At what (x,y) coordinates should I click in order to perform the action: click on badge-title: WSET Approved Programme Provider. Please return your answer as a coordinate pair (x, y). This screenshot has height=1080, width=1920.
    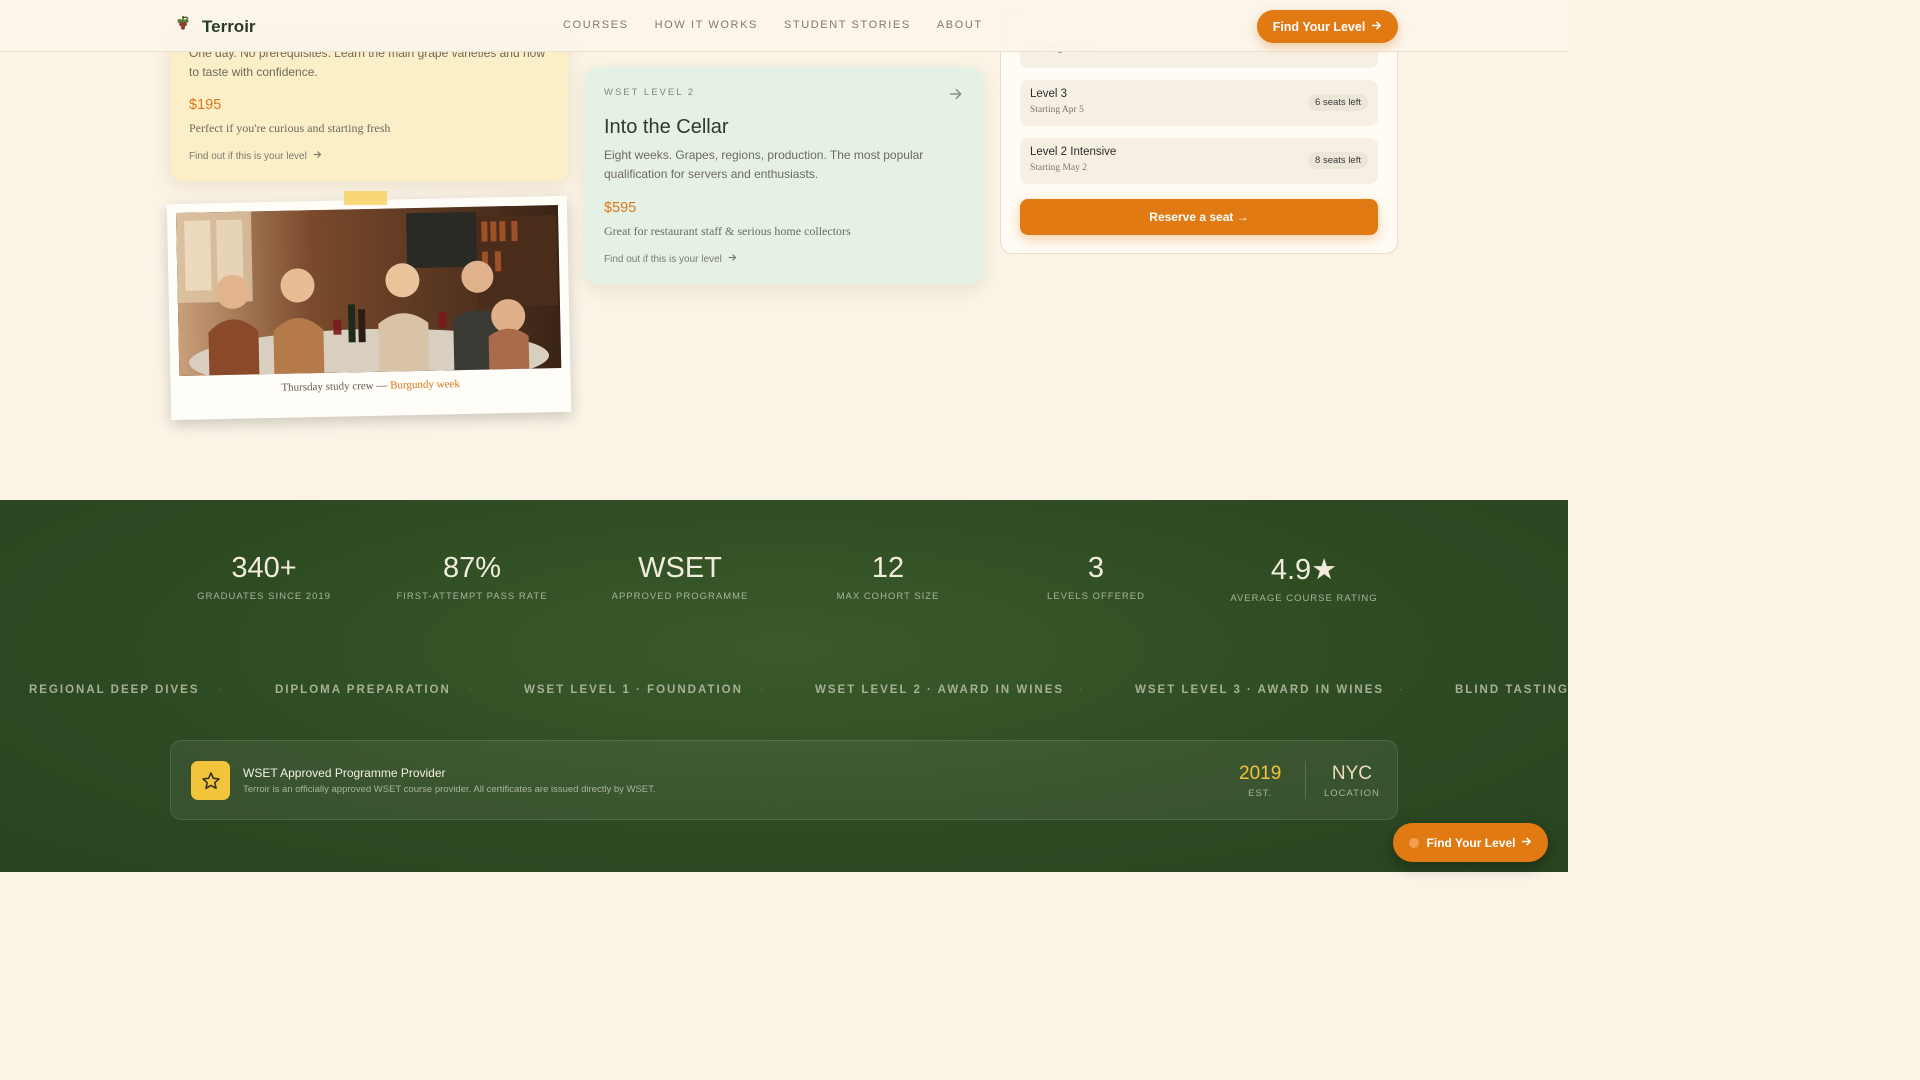
    Looking at the image, I should click on (344, 773).